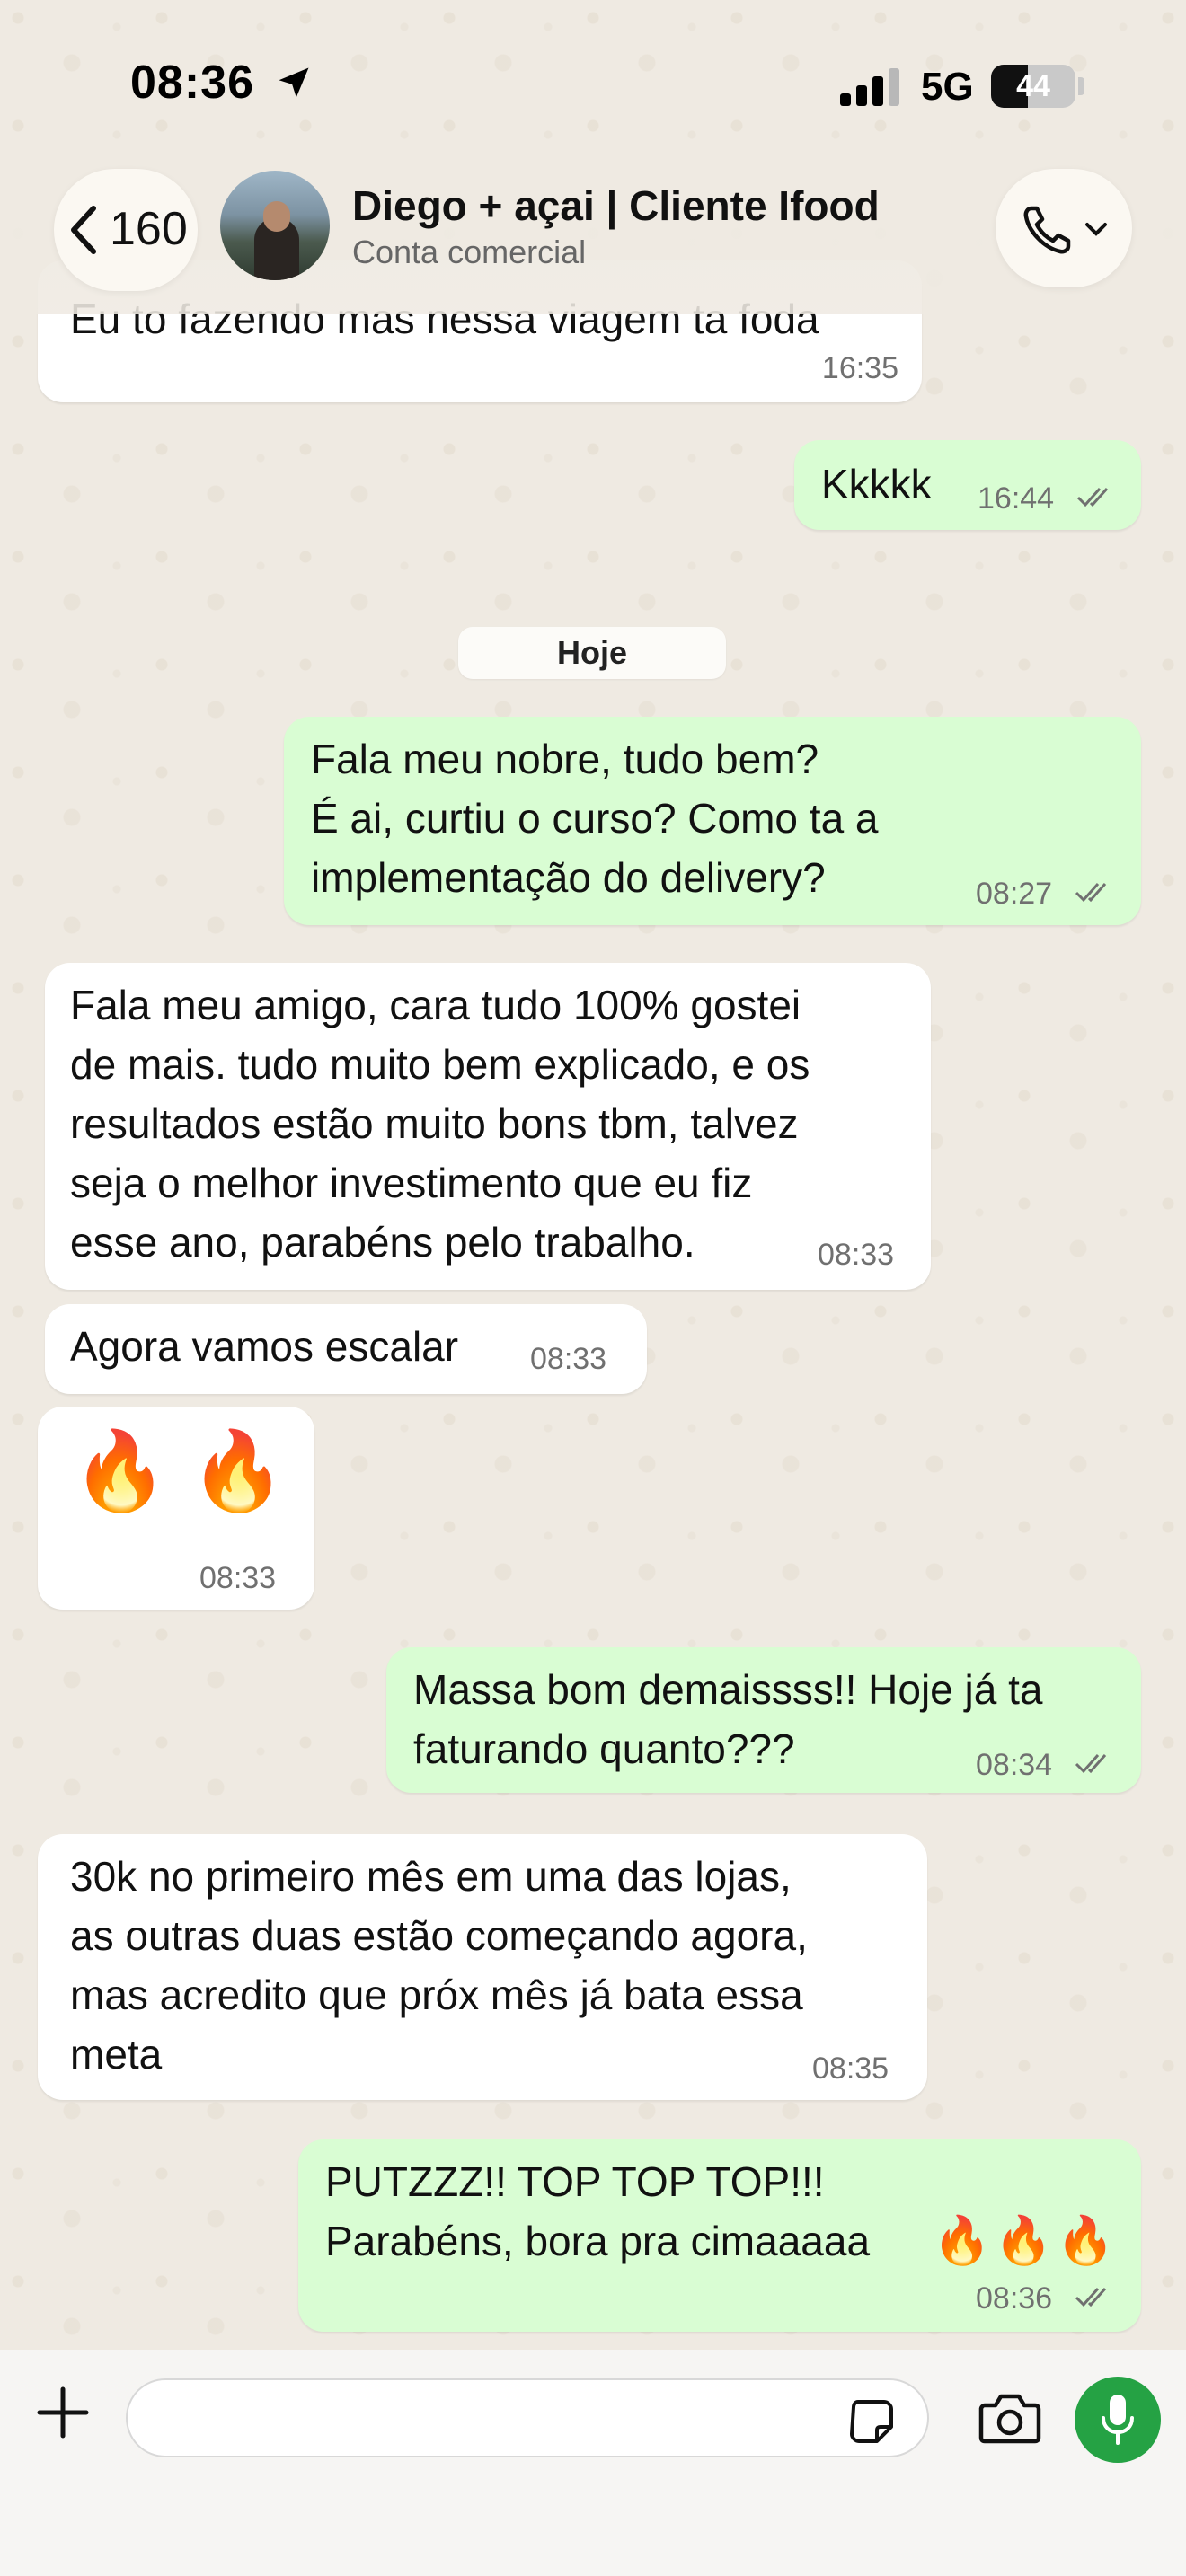 This screenshot has height=2576, width=1186. I want to click on status-bar: 08:36 5G 44, so click(593, 81).